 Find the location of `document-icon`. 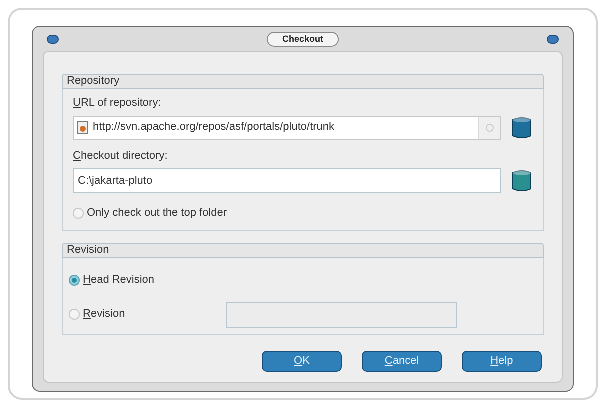

document-icon is located at coordinates (83, 127).